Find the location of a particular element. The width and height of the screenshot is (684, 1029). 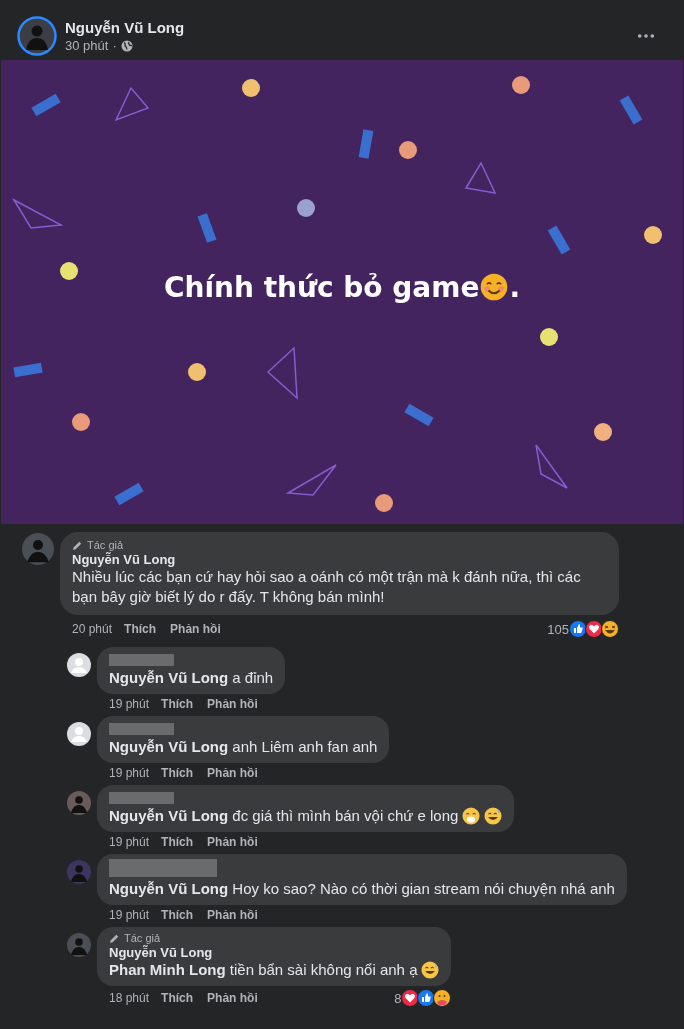

smiley-icon is located at coordinates (494, 287).